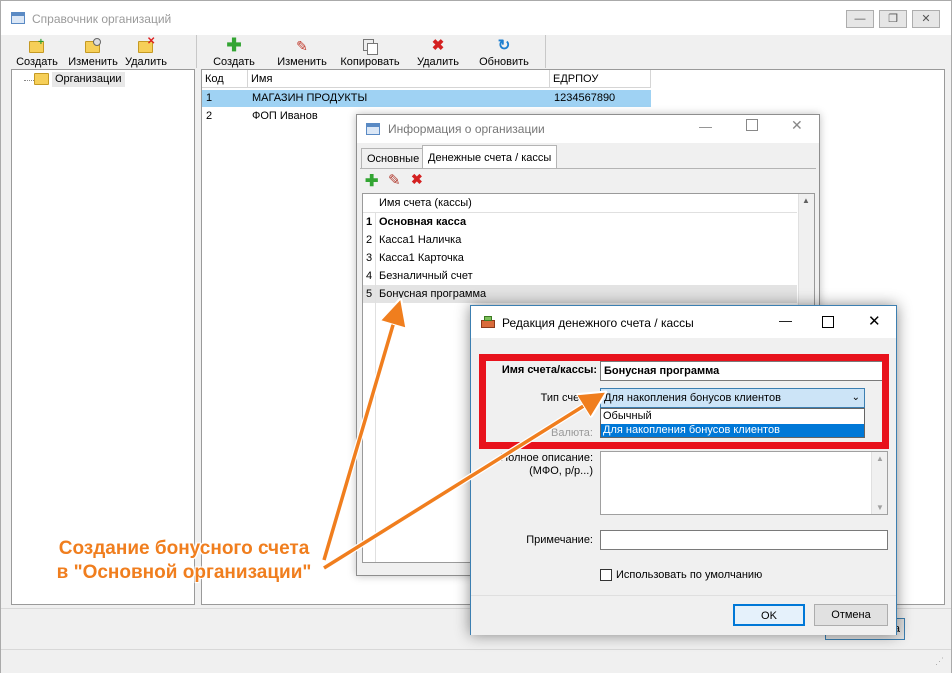 The width and height of the screenshot is (952, 673). Describe the element at coordinates (184, 548) in the screenshot. I see `annotation-line-1: Создание бонусного счета` at that location.